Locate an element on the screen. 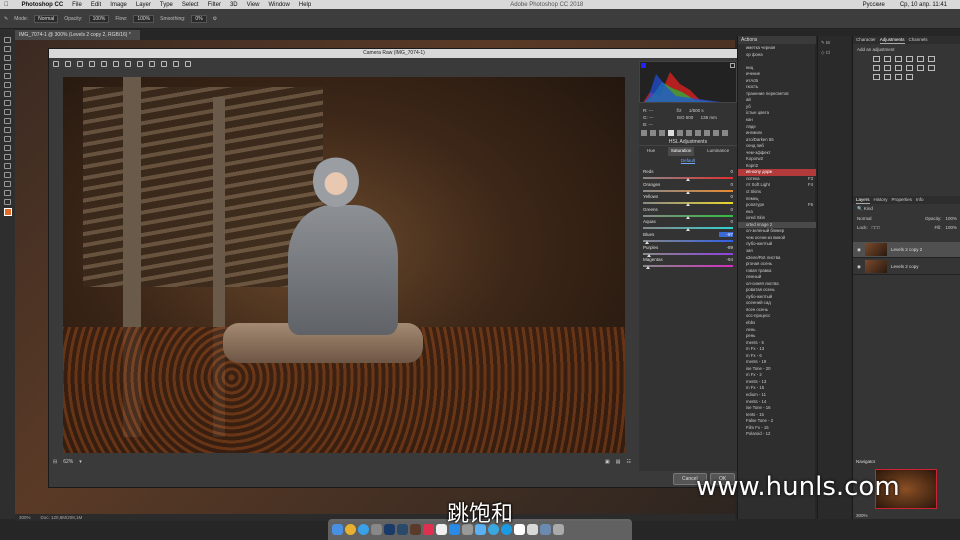  tab-info: Info is located at coordinates (920, 200).